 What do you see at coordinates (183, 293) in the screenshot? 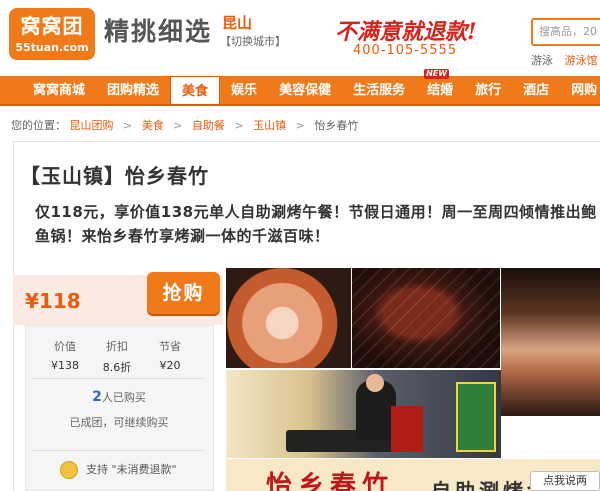
I see `buy-now-button: 抢购` at bounding box center [183, 293].